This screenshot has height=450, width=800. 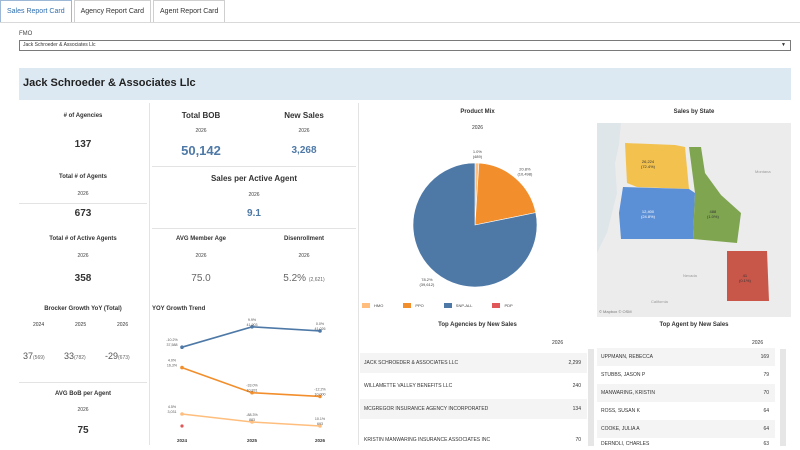 What do you see at coordinates (574, 363) in the screenshot?
I see `agency-value: 2,299` at bounding box center [574, 363].